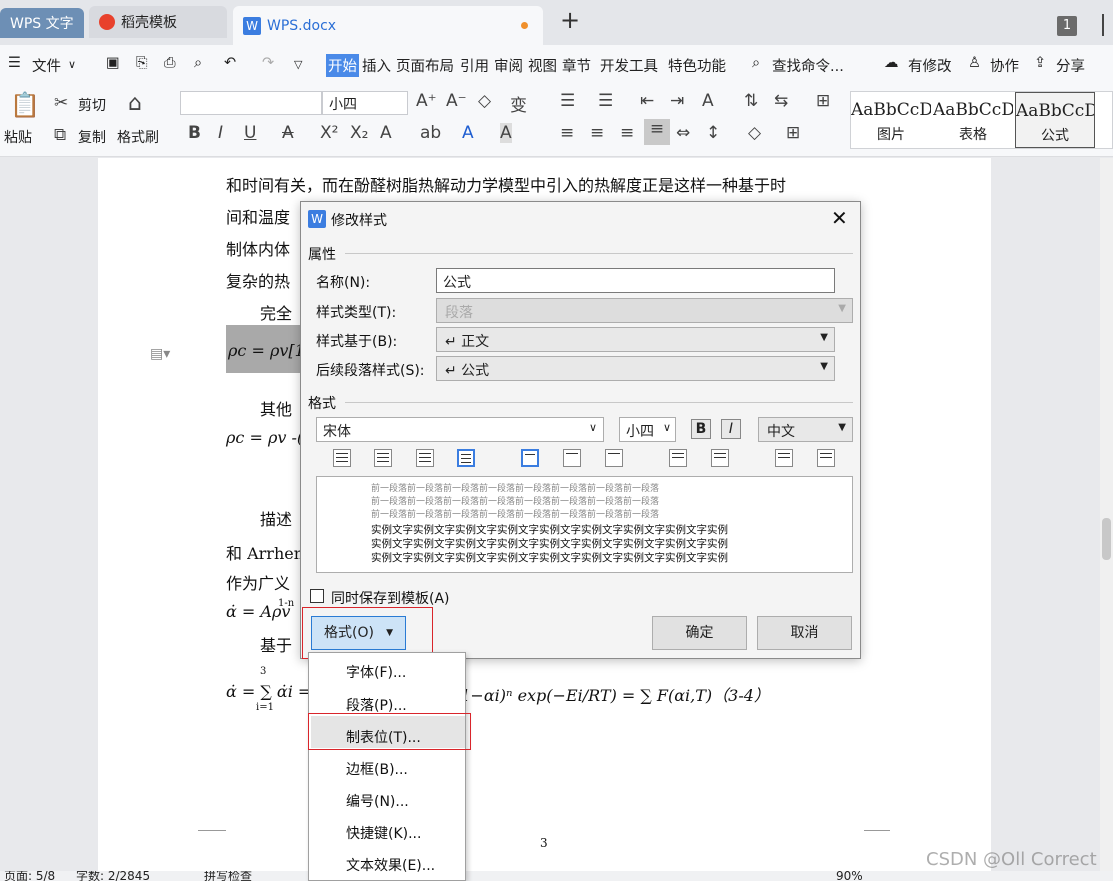 This screenshot has height=881, width=1113. I want to click on collaborate-button: 协作, so click(1004, 65).